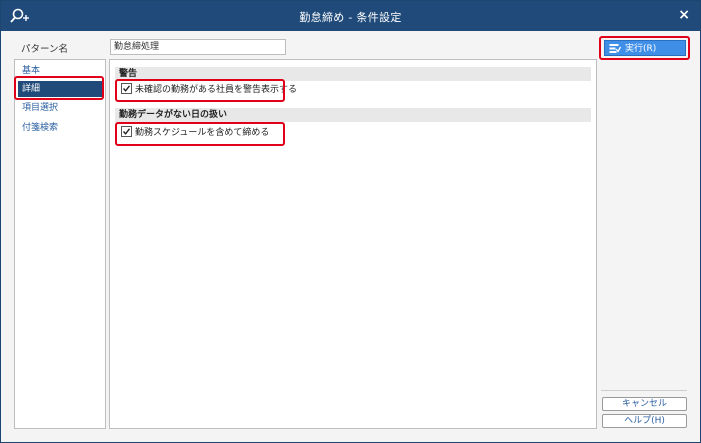 Image resolution: width=701 pixels, height=443 pixels. I want to click on window-title: 勤怠締め - 条件設定, so click(350, 17).